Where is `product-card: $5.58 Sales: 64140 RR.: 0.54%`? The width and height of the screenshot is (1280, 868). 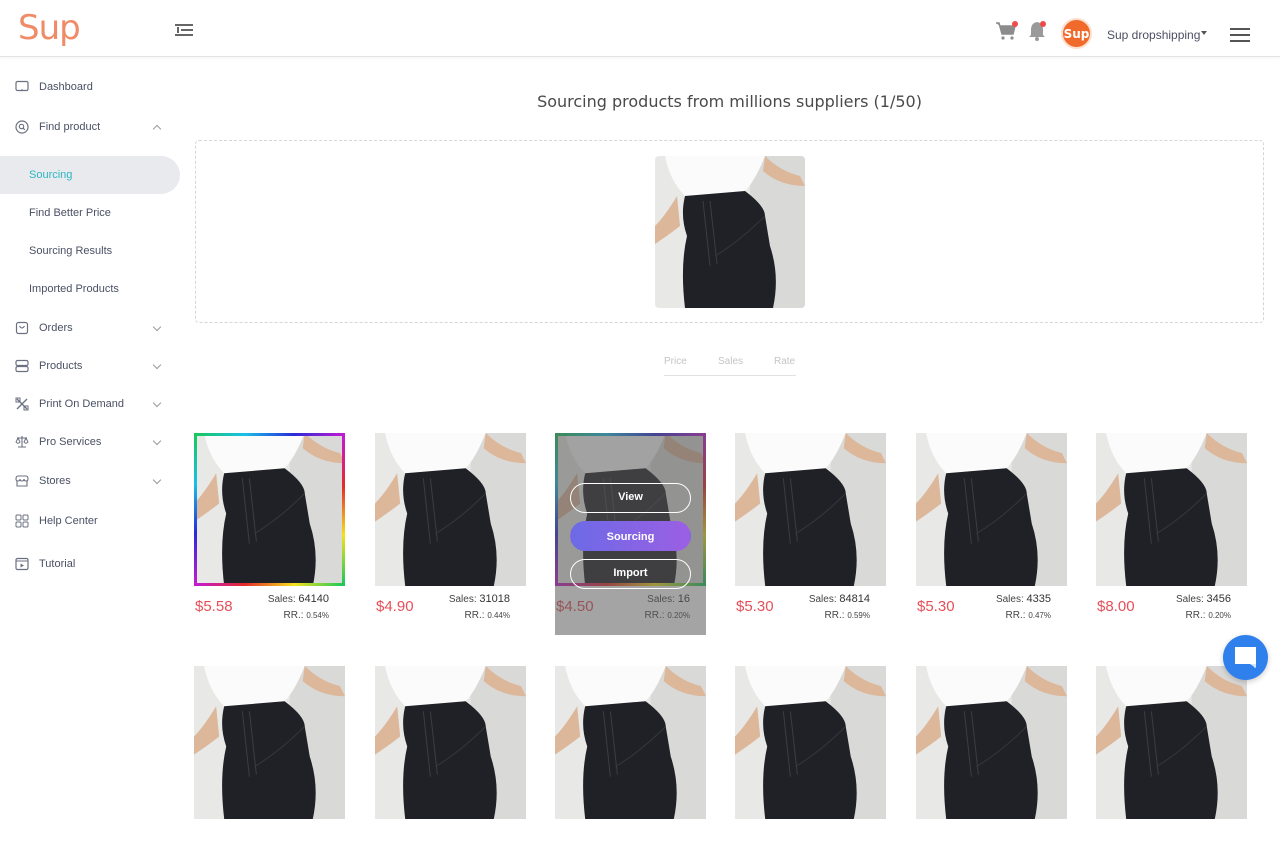 product-card: $5.58 Sales: 64140 RR.: 0.54% is located at coordinates (269, 534).